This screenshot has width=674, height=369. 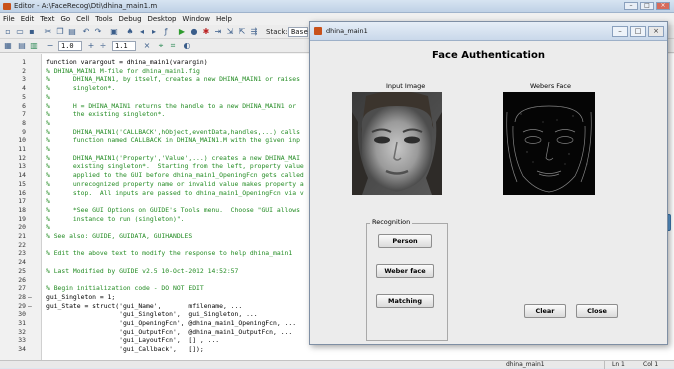 What do you see at coordinates (125, 349) in the screenshot?
I see `code-text: 'gui_Callback', []);` at bounding box center [125, 349].